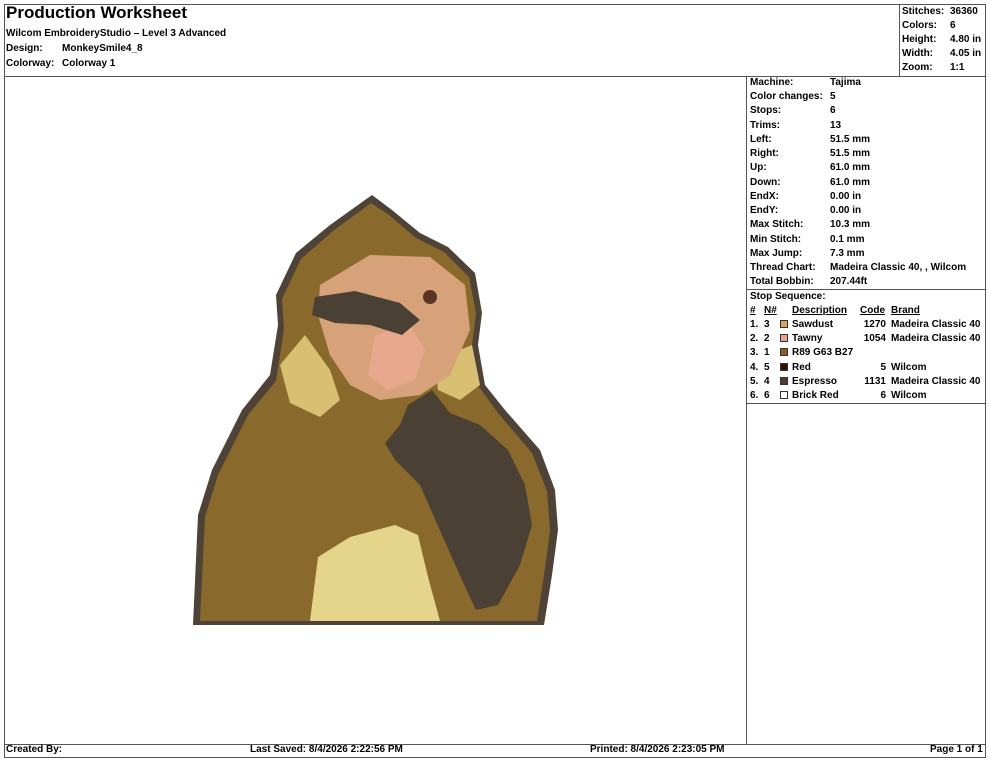 This screenshot has width=990, height=762. I want to click on detail-label: Color changes:, so click(786, 96).